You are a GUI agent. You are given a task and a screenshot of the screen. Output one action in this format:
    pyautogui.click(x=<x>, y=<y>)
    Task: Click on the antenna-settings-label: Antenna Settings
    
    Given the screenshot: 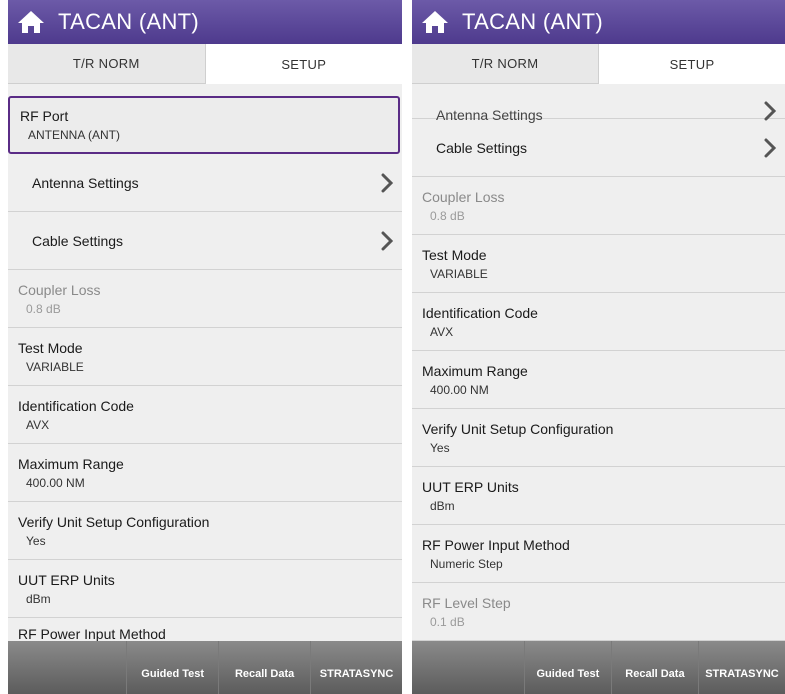 What is the action you would take?
    pyautogui.click(x=85, y=182)
    